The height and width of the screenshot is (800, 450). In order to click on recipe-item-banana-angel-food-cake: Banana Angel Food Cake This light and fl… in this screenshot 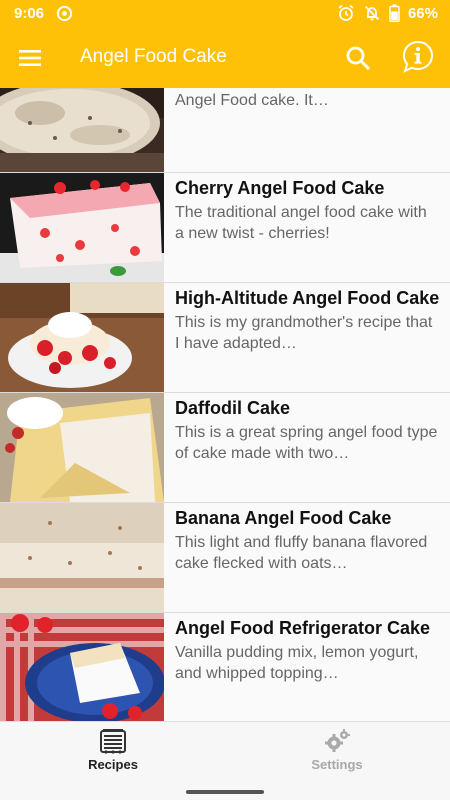, I will do `click(225, 558)`.